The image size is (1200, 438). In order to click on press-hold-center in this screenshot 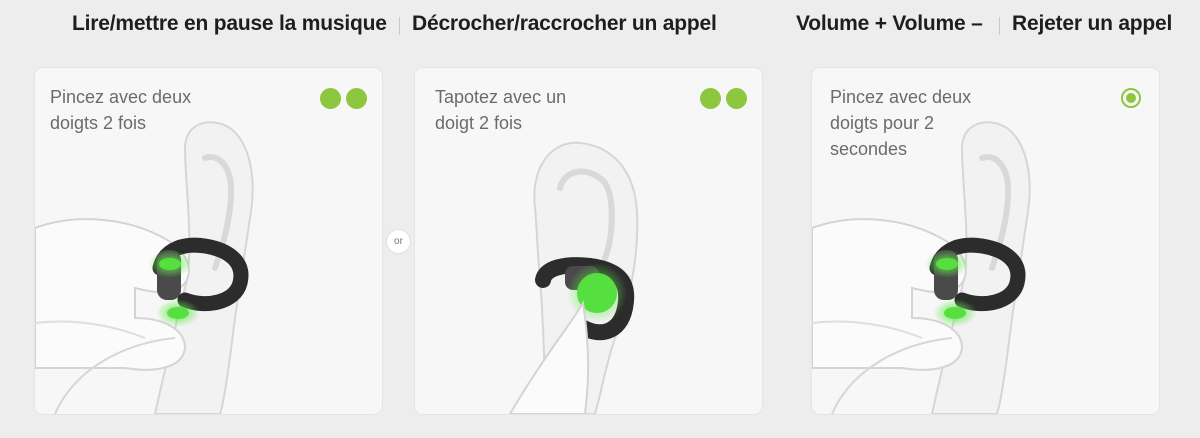, I will do `click(1131, 98)`.